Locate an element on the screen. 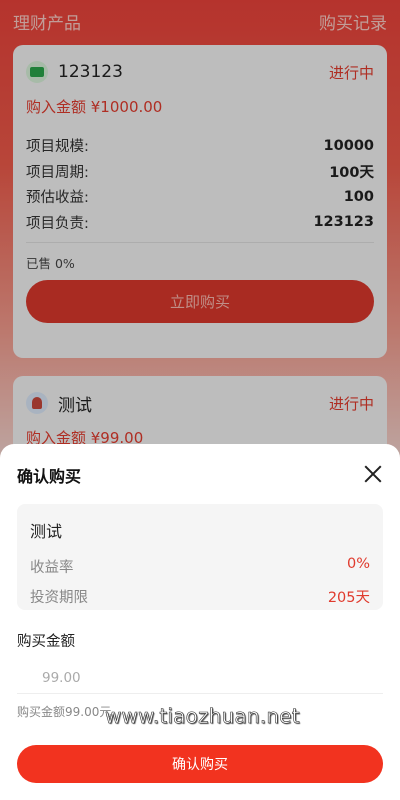 Image resolution: width=400 pixels, height=800 pixels. term-row: 投资期限 205天 is located at coordinates (200, 596).